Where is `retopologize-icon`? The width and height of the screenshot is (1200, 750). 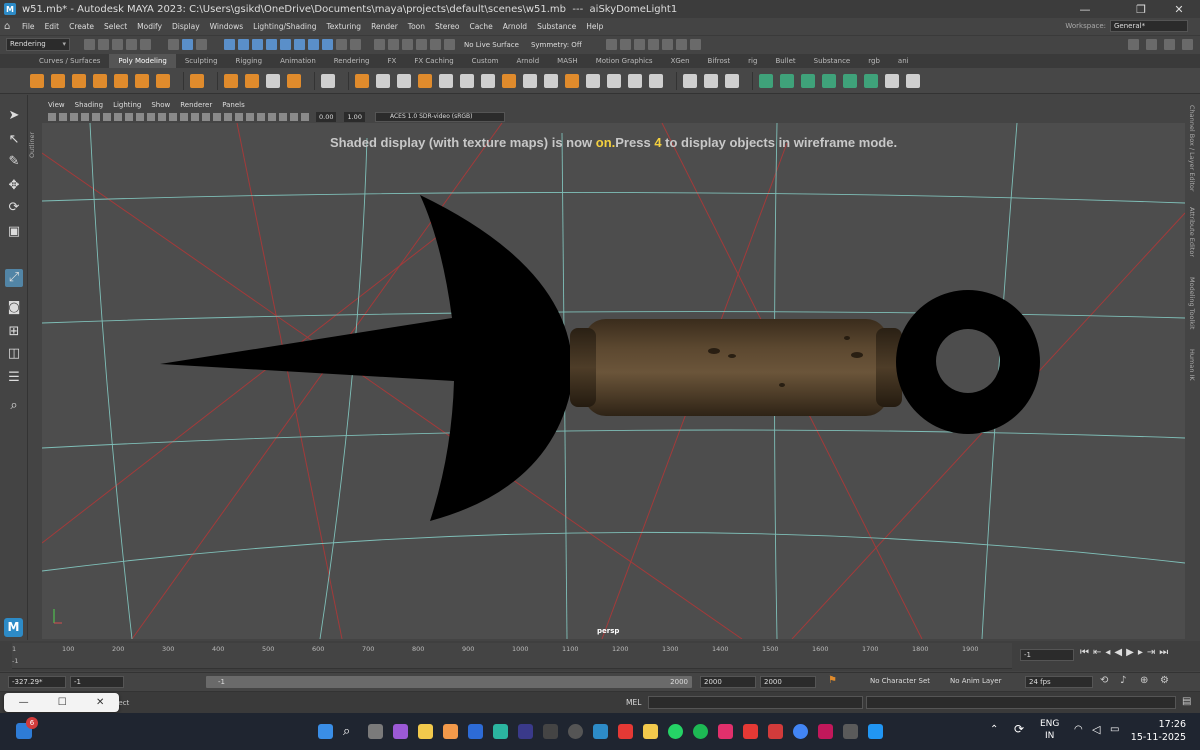 retopologize-icon is located at coordinates (572, 80).